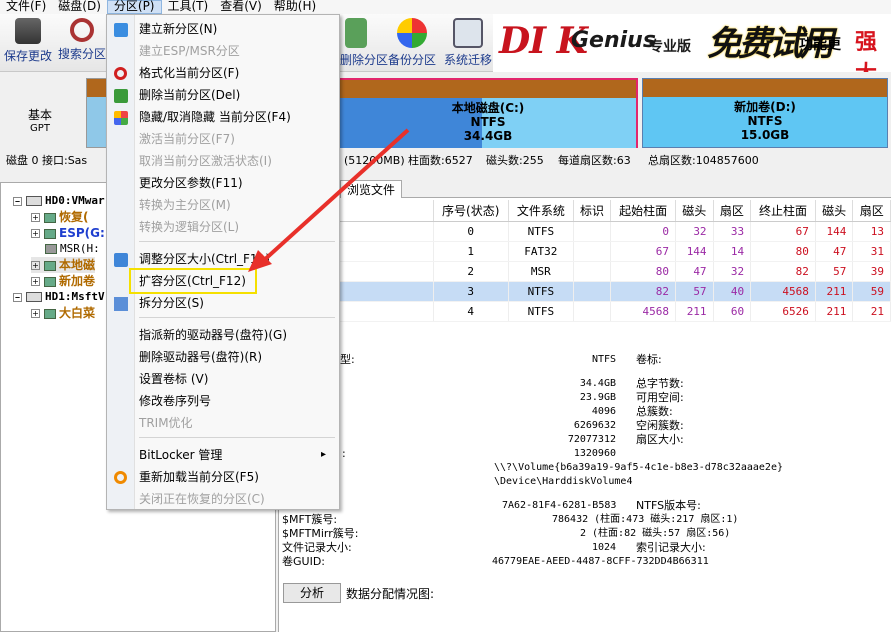 The width and height of the screenshot is (891, 632). I want to click on tree-node-esp: + ESP(G:, so click(68, 233).